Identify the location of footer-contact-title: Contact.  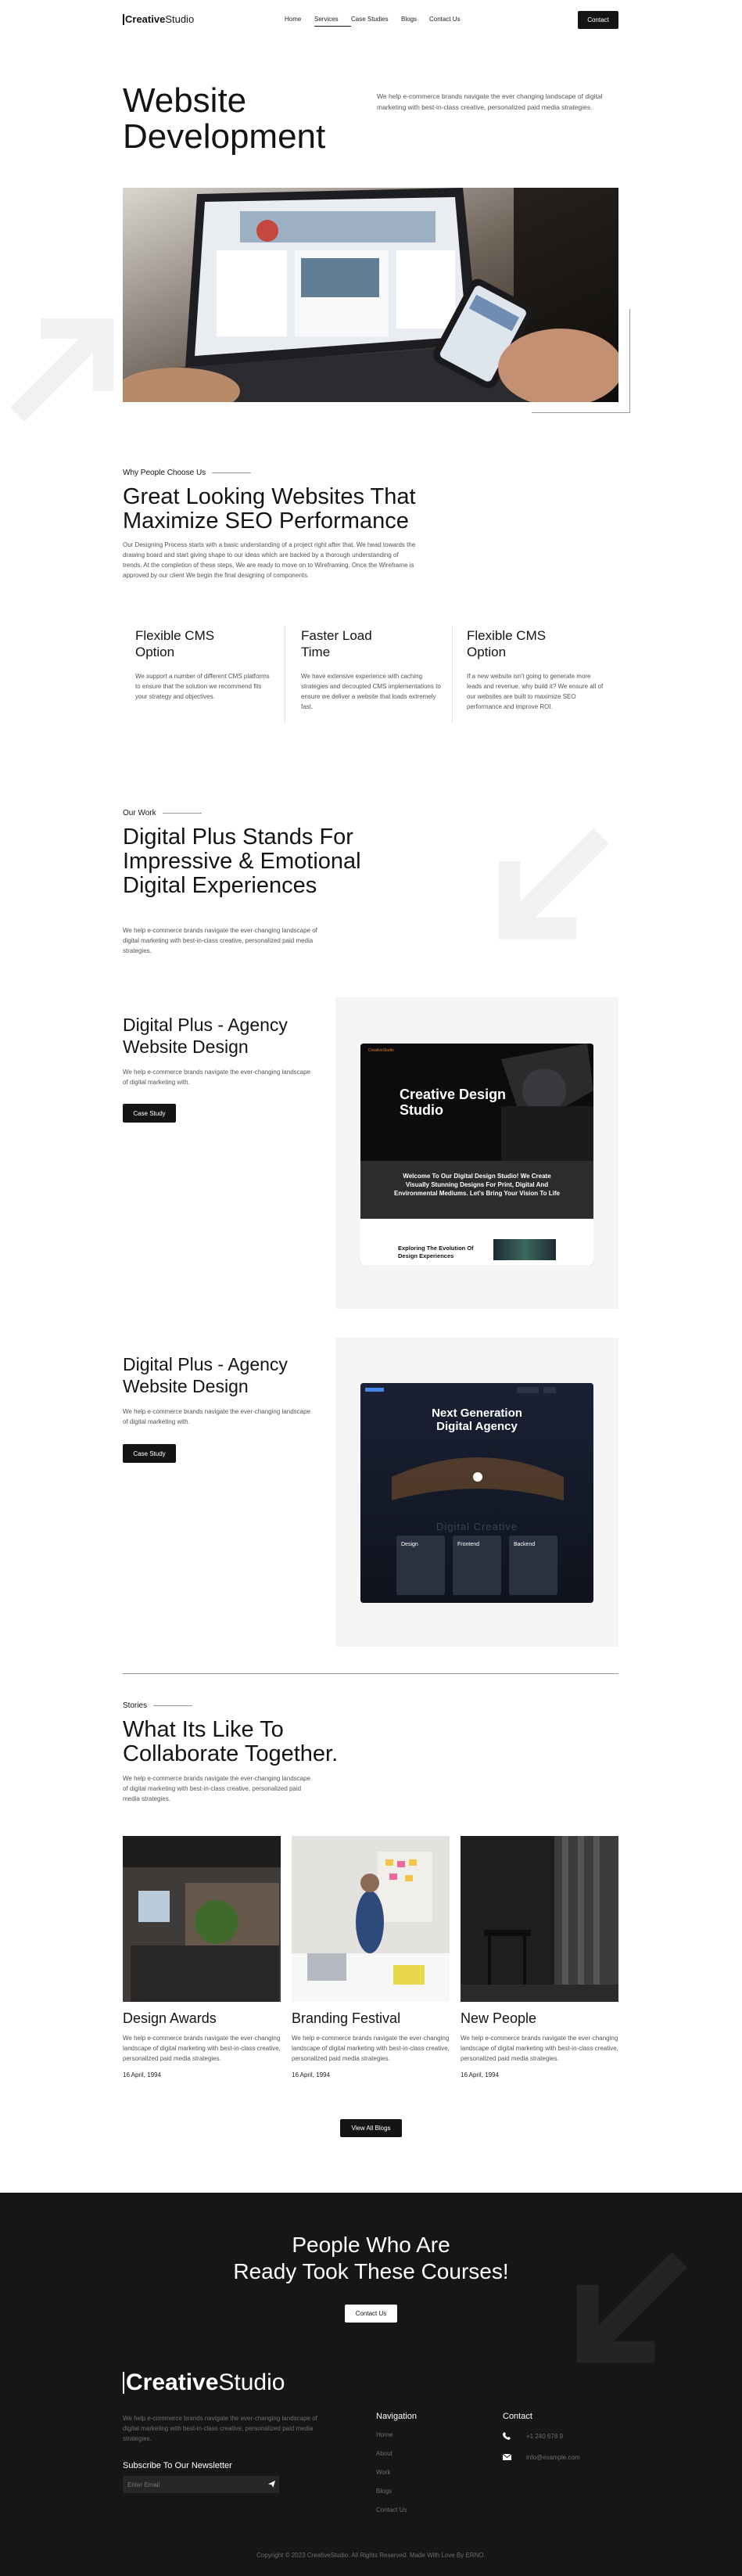
(517, 2416).